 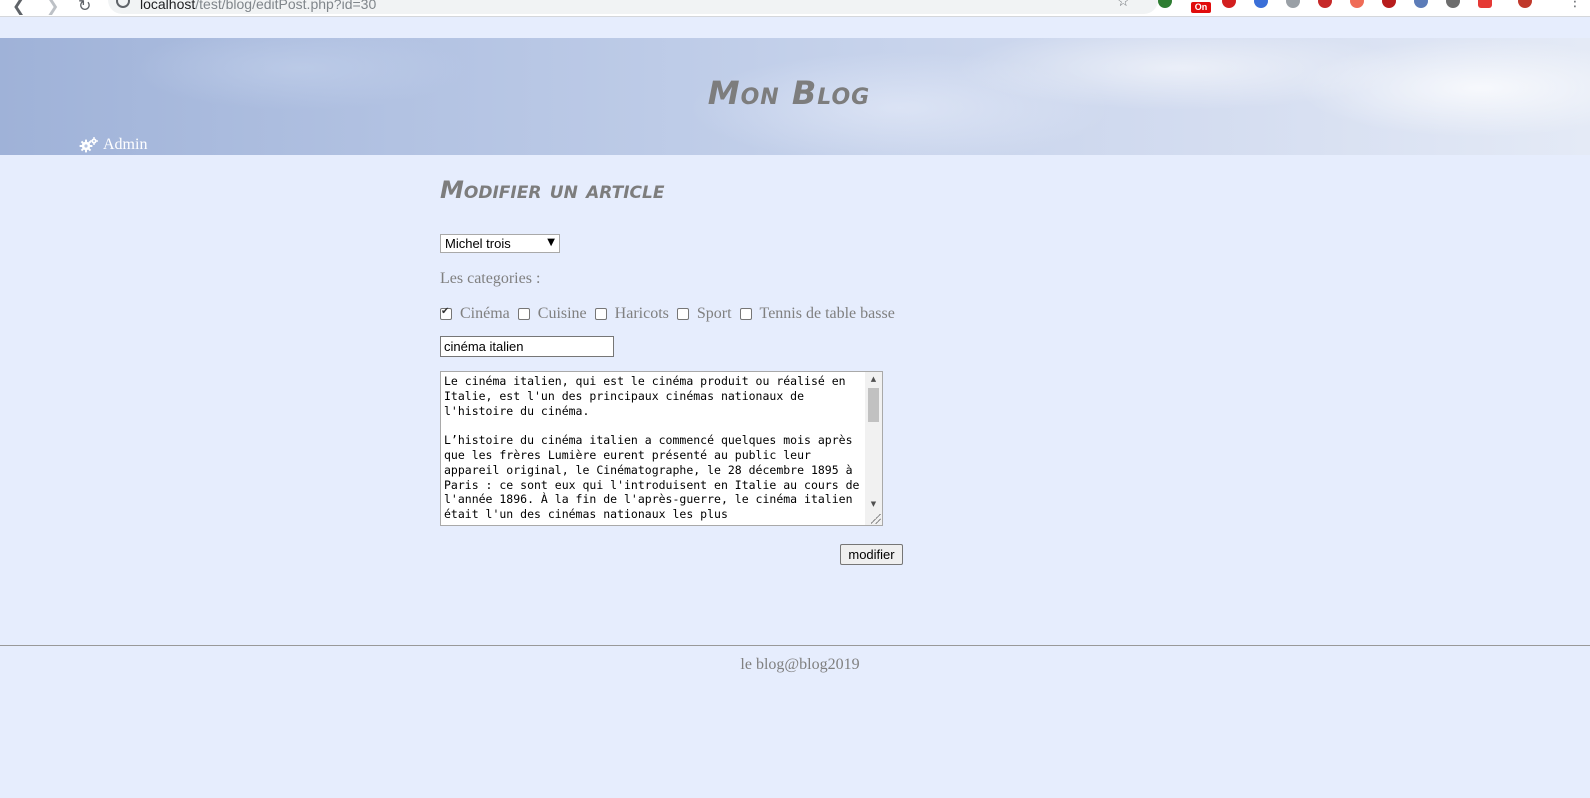 I want to click on footer-divider, so click(x=795, y=645).